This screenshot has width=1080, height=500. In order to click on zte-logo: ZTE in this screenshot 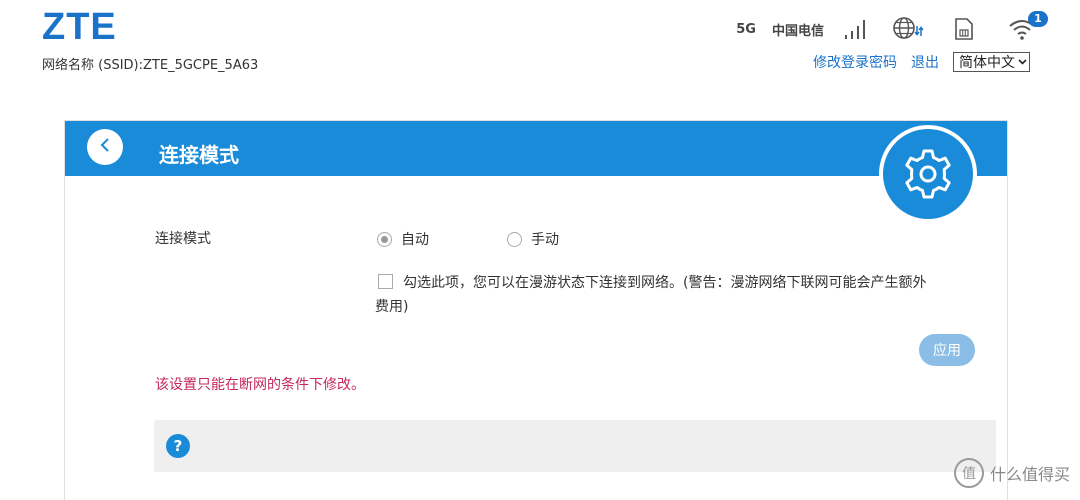, I will do `click(79, 27)`.